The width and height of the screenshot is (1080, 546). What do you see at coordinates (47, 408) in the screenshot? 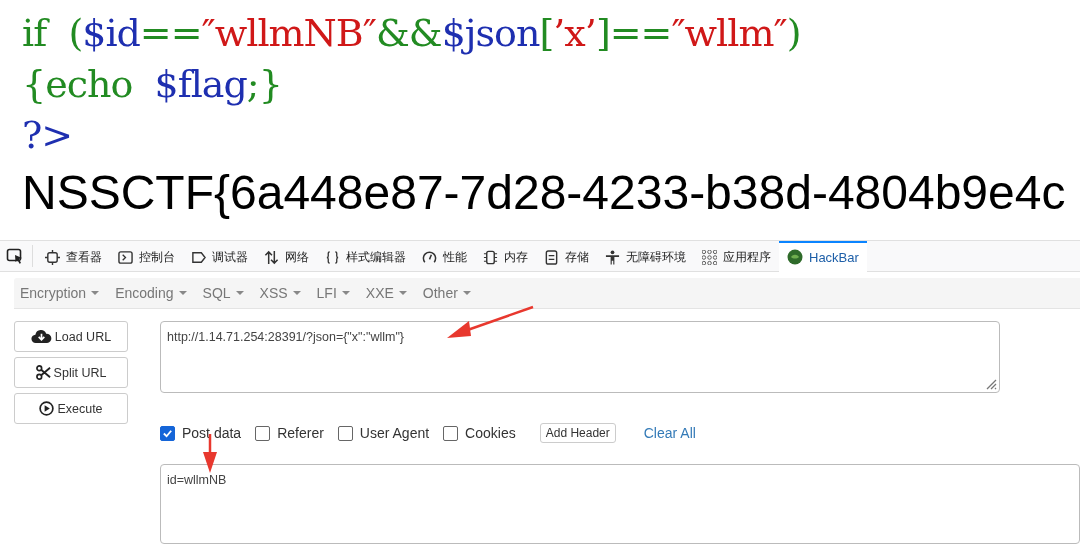
I see `play-icon` at bounding box center [47, 408].